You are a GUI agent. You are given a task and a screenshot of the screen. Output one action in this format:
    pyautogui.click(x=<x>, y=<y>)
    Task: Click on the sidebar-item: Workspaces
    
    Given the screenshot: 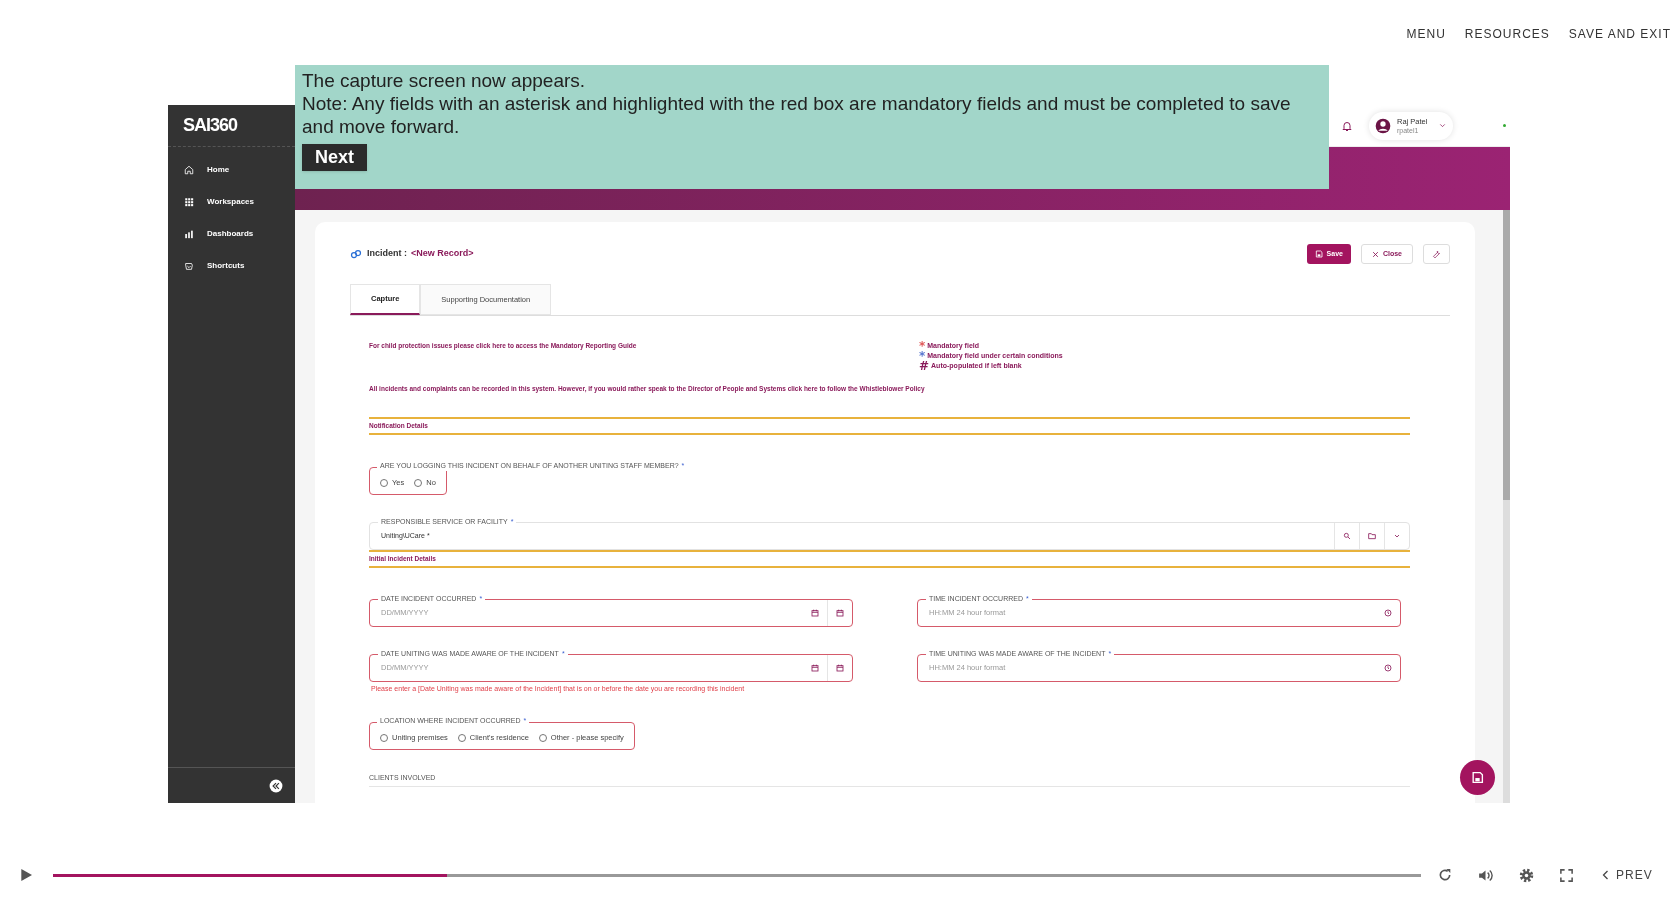 What is the action you would take?
    pyautogui.click(x=231, y=202)
    